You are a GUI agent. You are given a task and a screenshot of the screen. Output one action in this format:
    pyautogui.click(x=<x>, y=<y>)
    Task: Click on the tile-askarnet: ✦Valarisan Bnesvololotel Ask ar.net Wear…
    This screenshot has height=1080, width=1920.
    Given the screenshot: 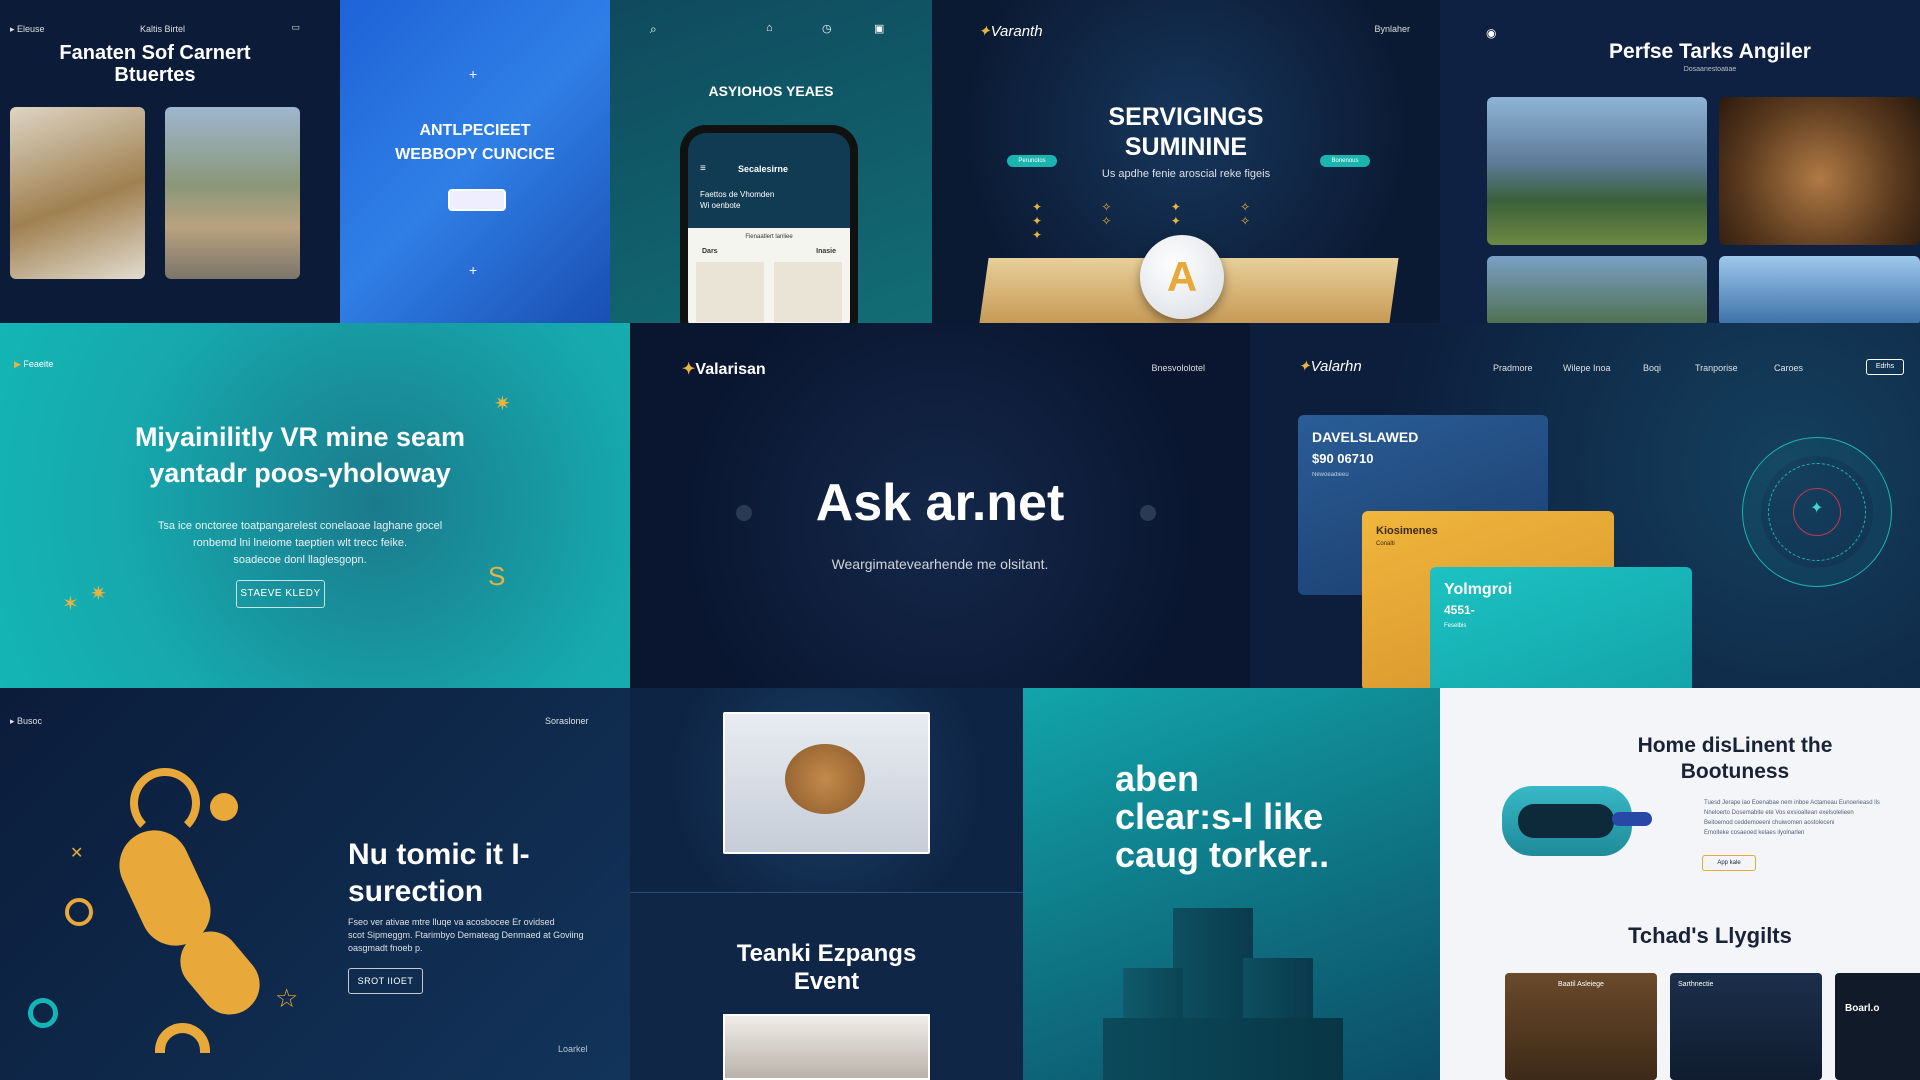 What is the action you would take?
    pyautogui.click(x=940, y=505)
    